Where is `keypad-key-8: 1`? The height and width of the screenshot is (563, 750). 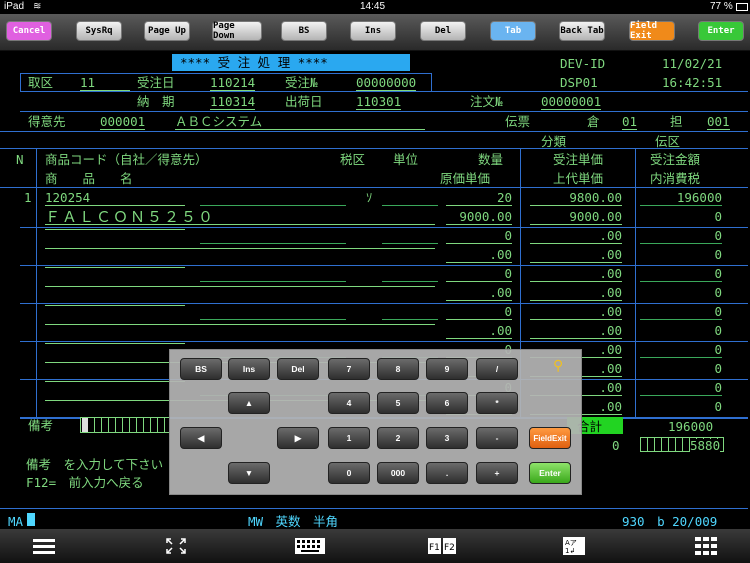 keypad-key-8: 1 is located at coordinates (349, 438).